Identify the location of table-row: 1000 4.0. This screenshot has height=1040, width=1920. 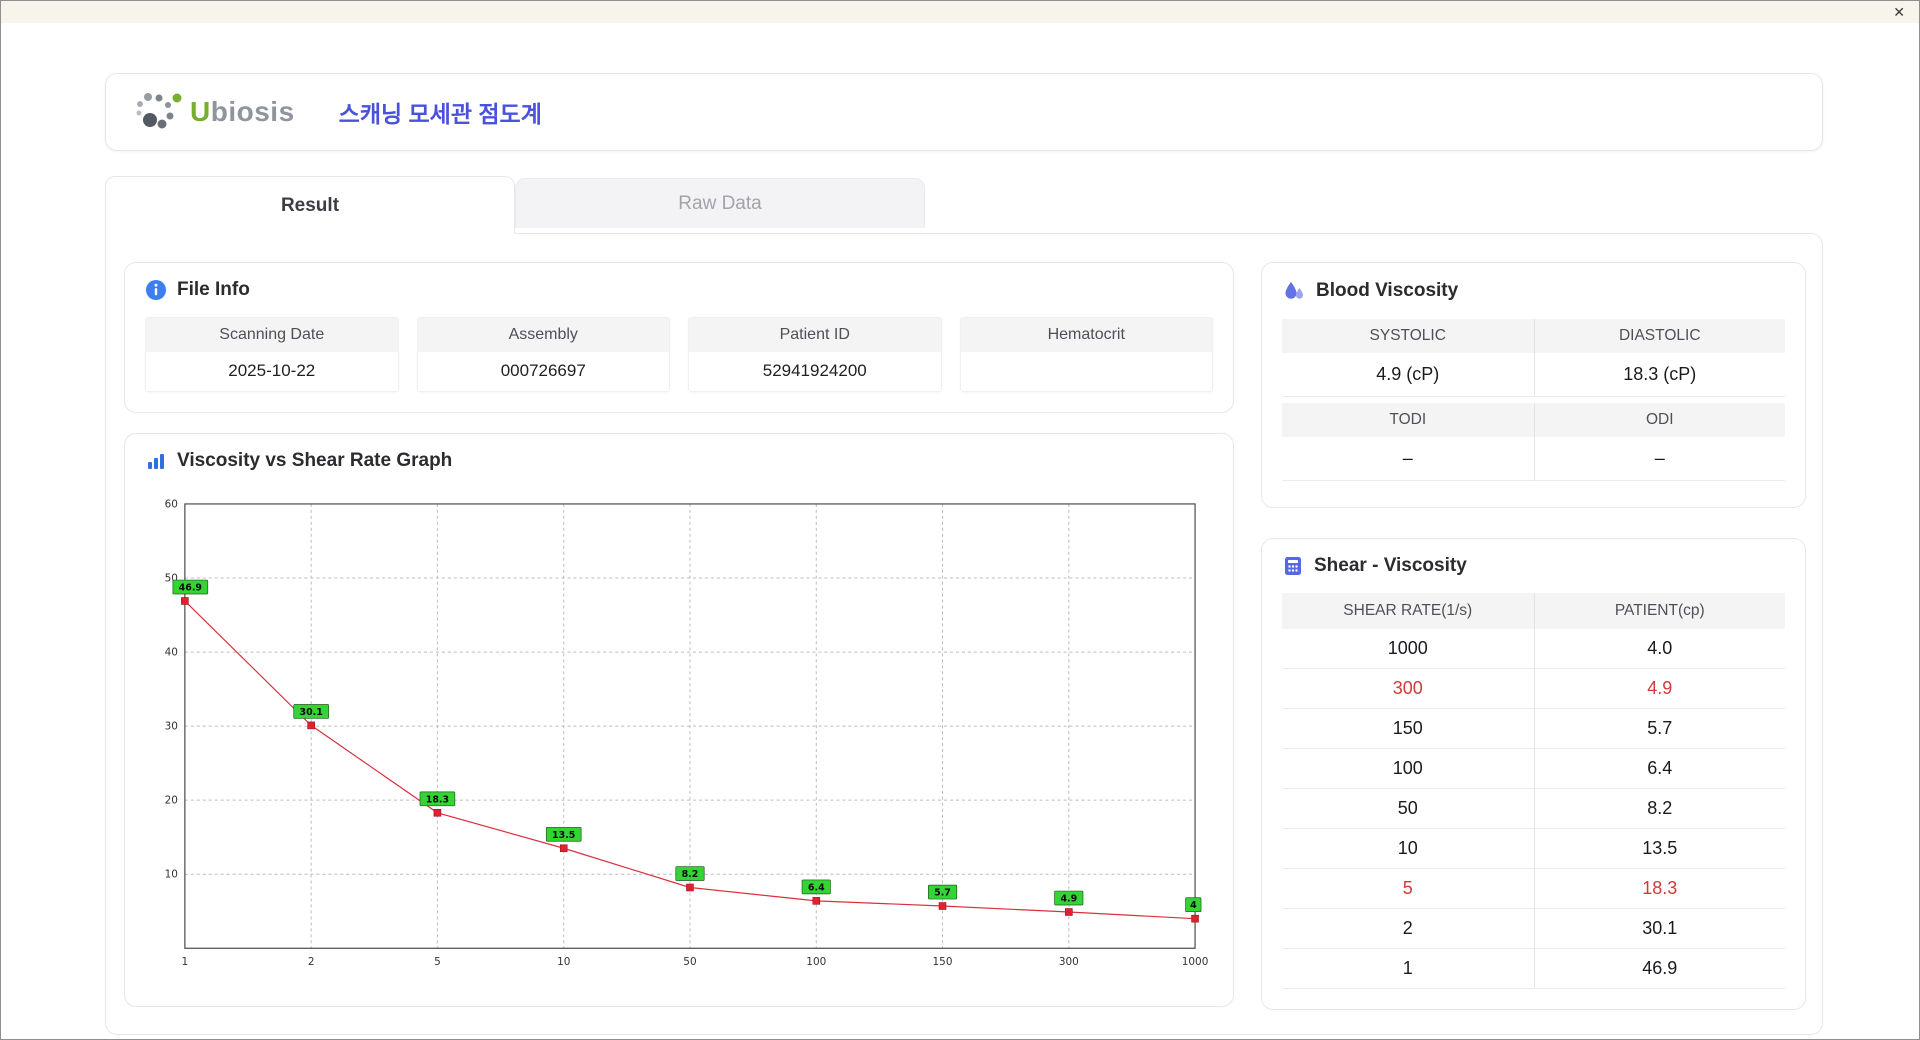
(1533, 649).